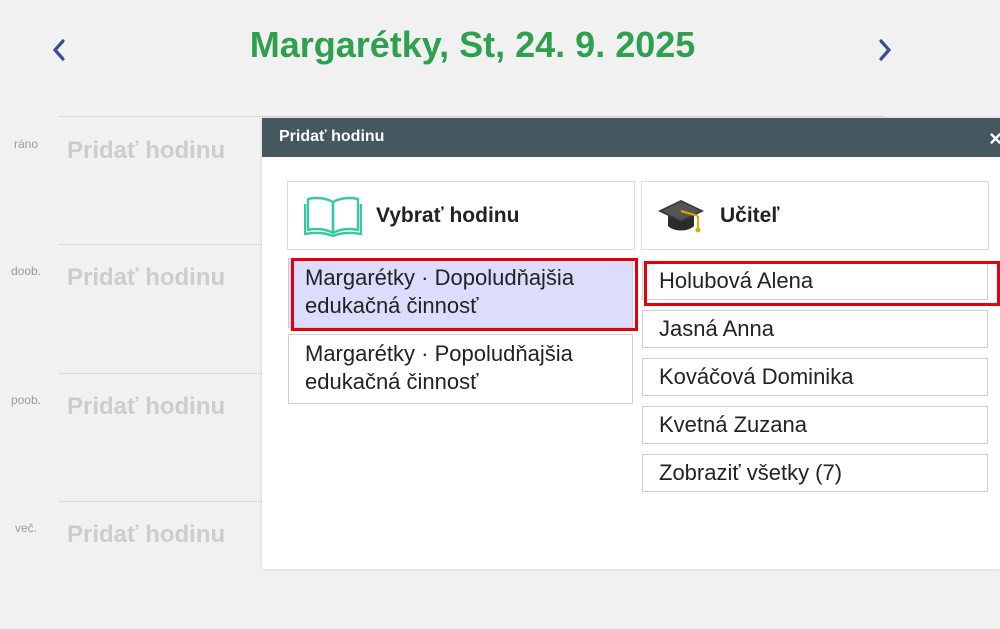 Image resolution: width=1000 pixels, height=629 pixels. What do you see at coordinates (750, 215) in the screenshot?
I see `teacher-header-label: Učiteľ` at bounding box center [750, 215].